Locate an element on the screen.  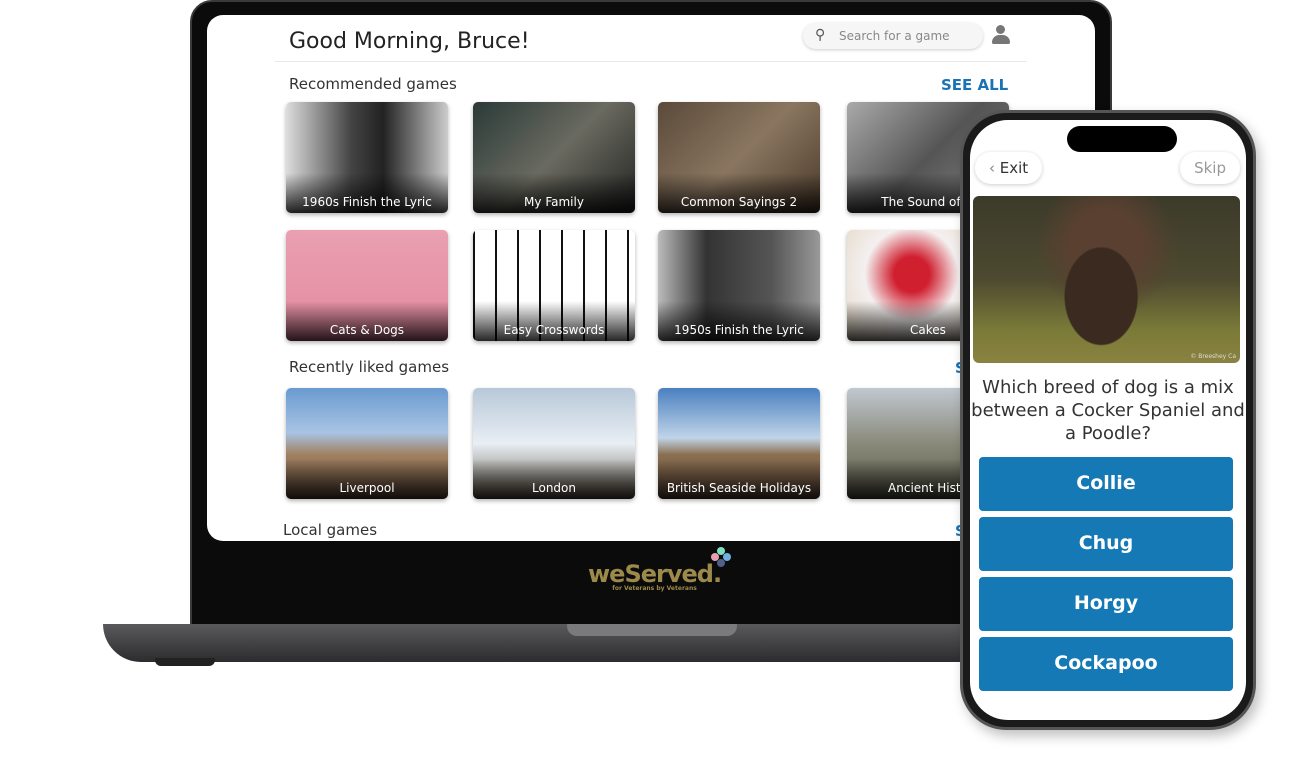
game-card: Liverpool is located at coordinates (367, 443).